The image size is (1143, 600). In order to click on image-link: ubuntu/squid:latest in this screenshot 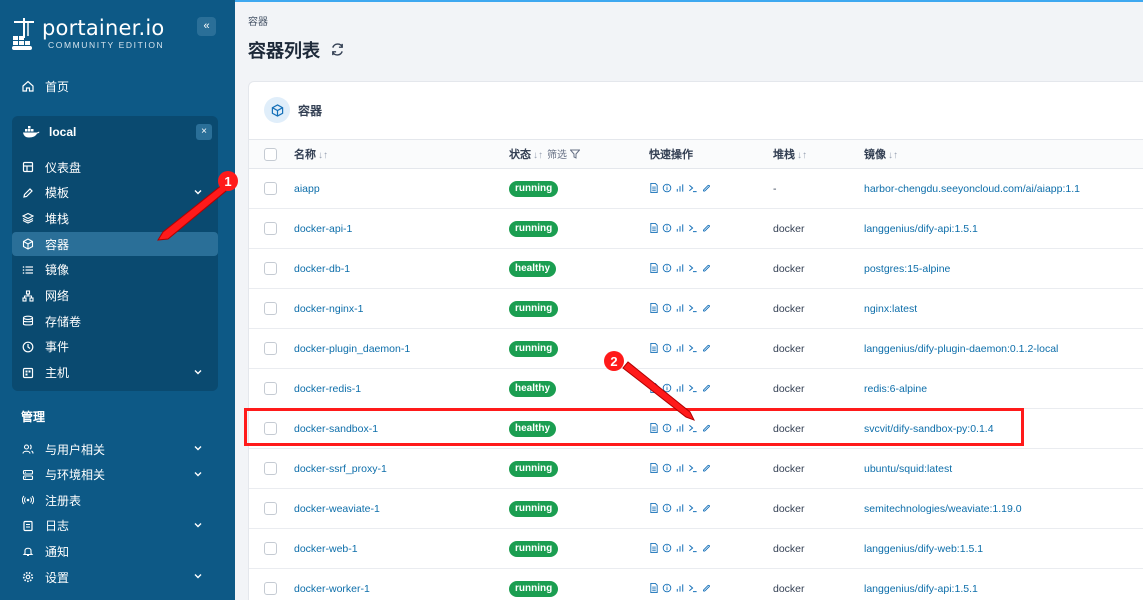, I will do `click(908, 469)`.